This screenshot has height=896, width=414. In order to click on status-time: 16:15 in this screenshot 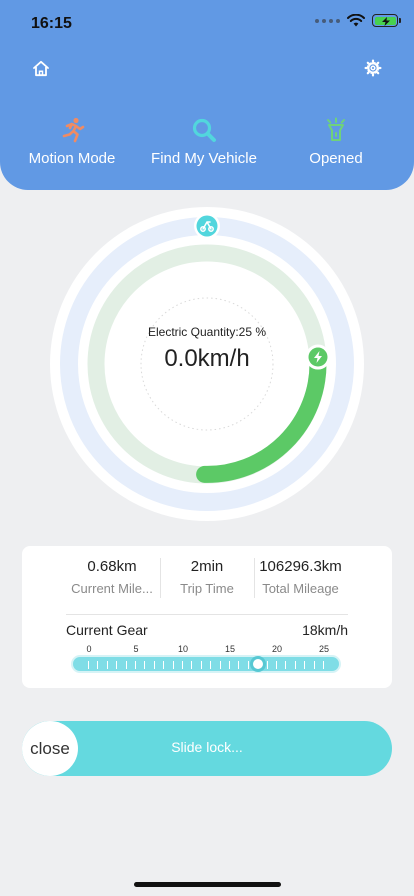, I will do `click(51, 23)`.